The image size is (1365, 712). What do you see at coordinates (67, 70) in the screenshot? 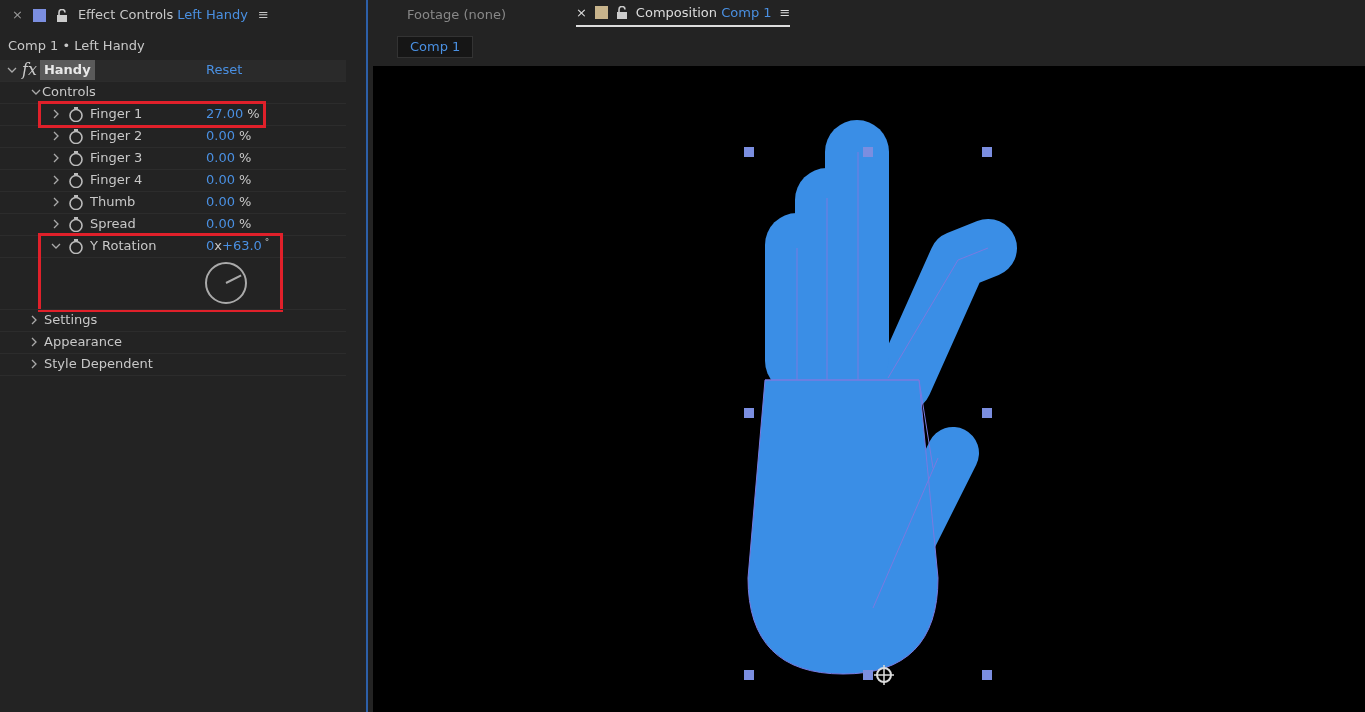
I see `effect-name: Handy` at bounding box center [67, 70].